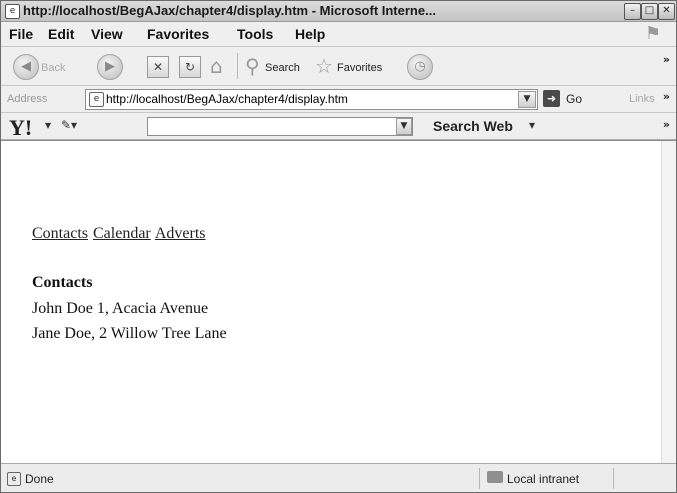  What do you see at coordinates (62, 282) in the screenshot?
I see `contacts-heading: Contacts` at bounding box center [62, 282].